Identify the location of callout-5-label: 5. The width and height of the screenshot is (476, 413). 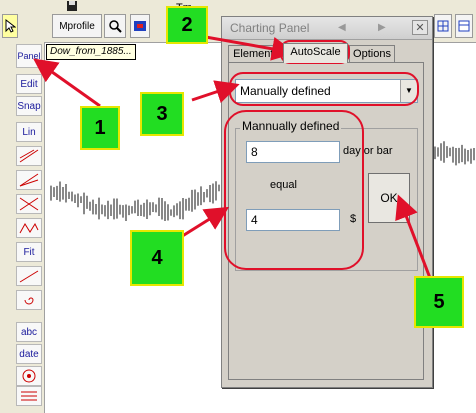
(439, 301).